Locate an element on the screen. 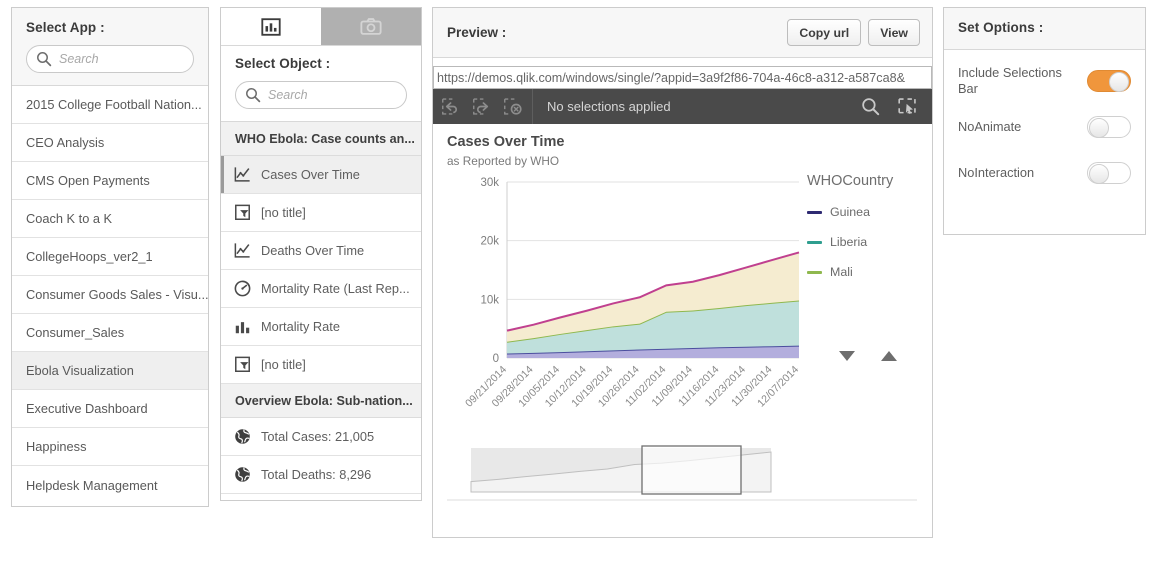 This screenshot has height=573, width=1157. option-row: NoInteraction is located at coordinates (1044, 173).